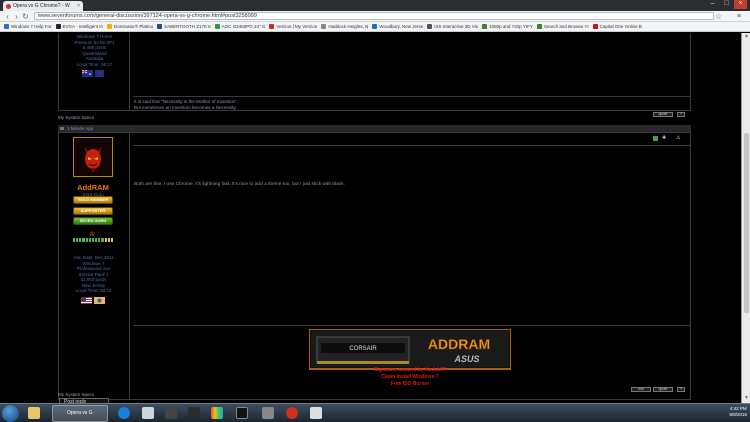 This screenshot has width=750, height=422. Describe the element at coordinates (679, 138) in the screenshot. I see `warning-icon: ⚠` at that location.